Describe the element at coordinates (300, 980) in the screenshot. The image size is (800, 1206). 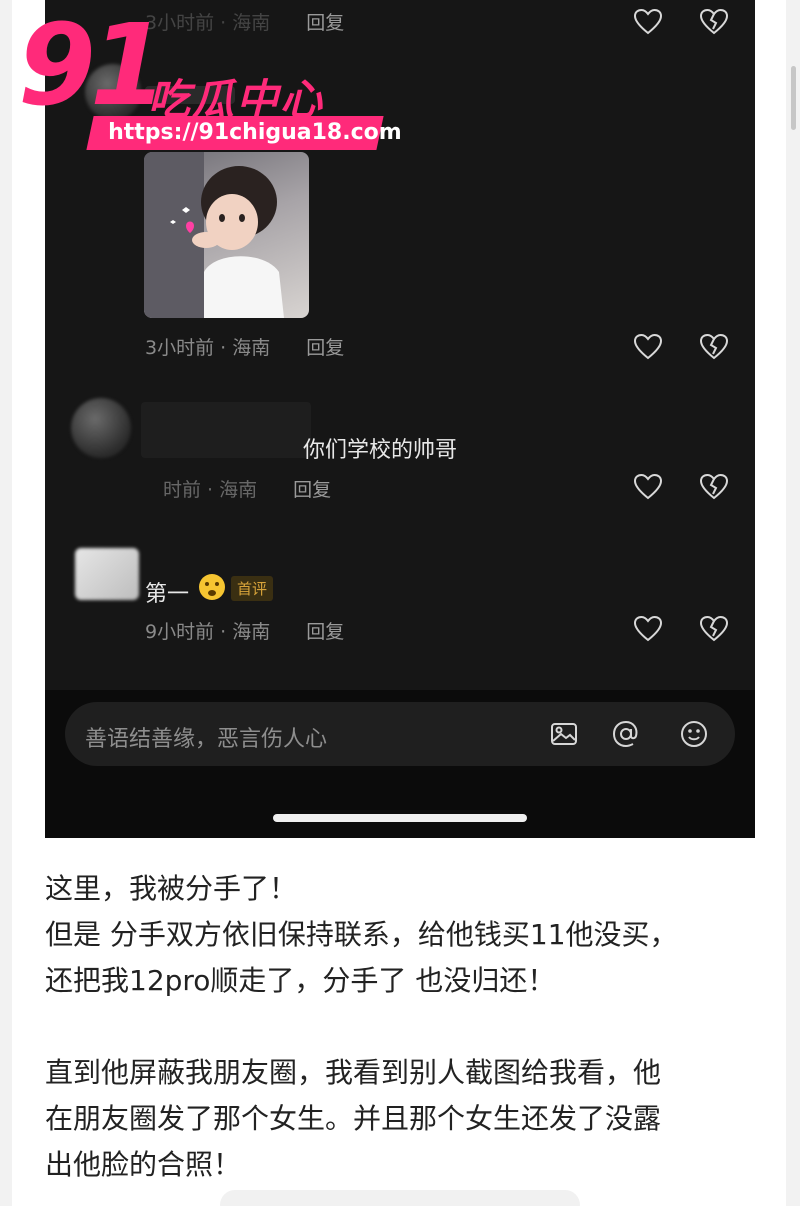
I see `article-line: 还把我12pro顺走了，分手了 也没归还！` at that location.